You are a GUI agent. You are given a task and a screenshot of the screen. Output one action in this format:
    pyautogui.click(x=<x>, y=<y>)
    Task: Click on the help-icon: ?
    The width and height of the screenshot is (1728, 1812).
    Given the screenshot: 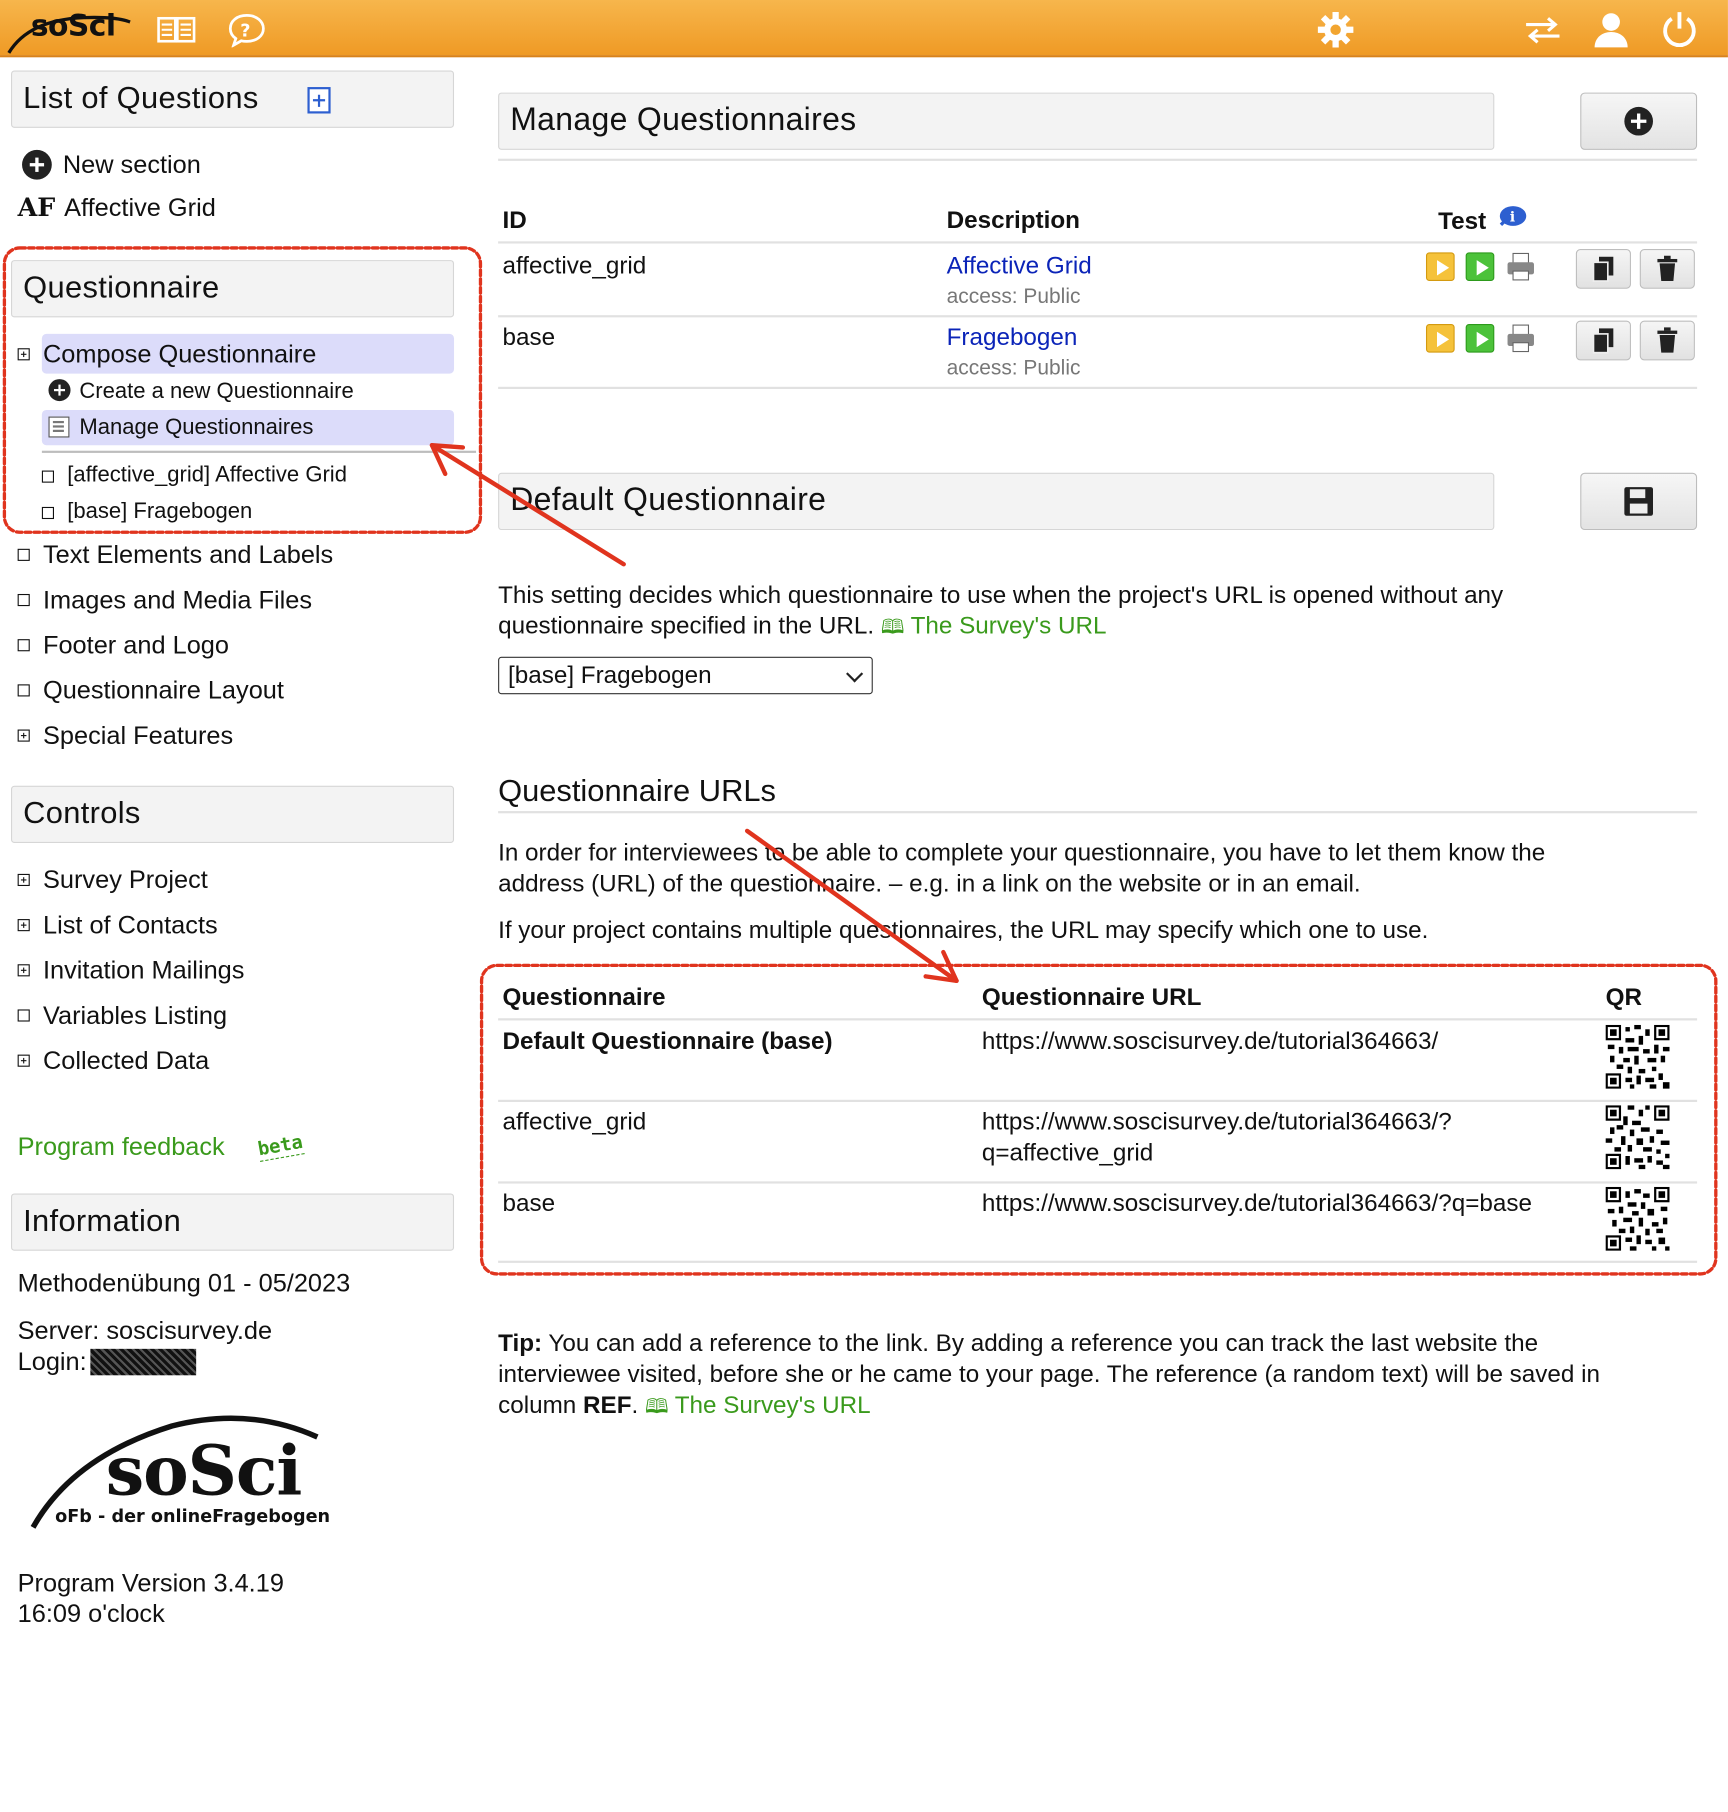 What is the action you would take?
    pyautogui.click(x=247, y=29)
    